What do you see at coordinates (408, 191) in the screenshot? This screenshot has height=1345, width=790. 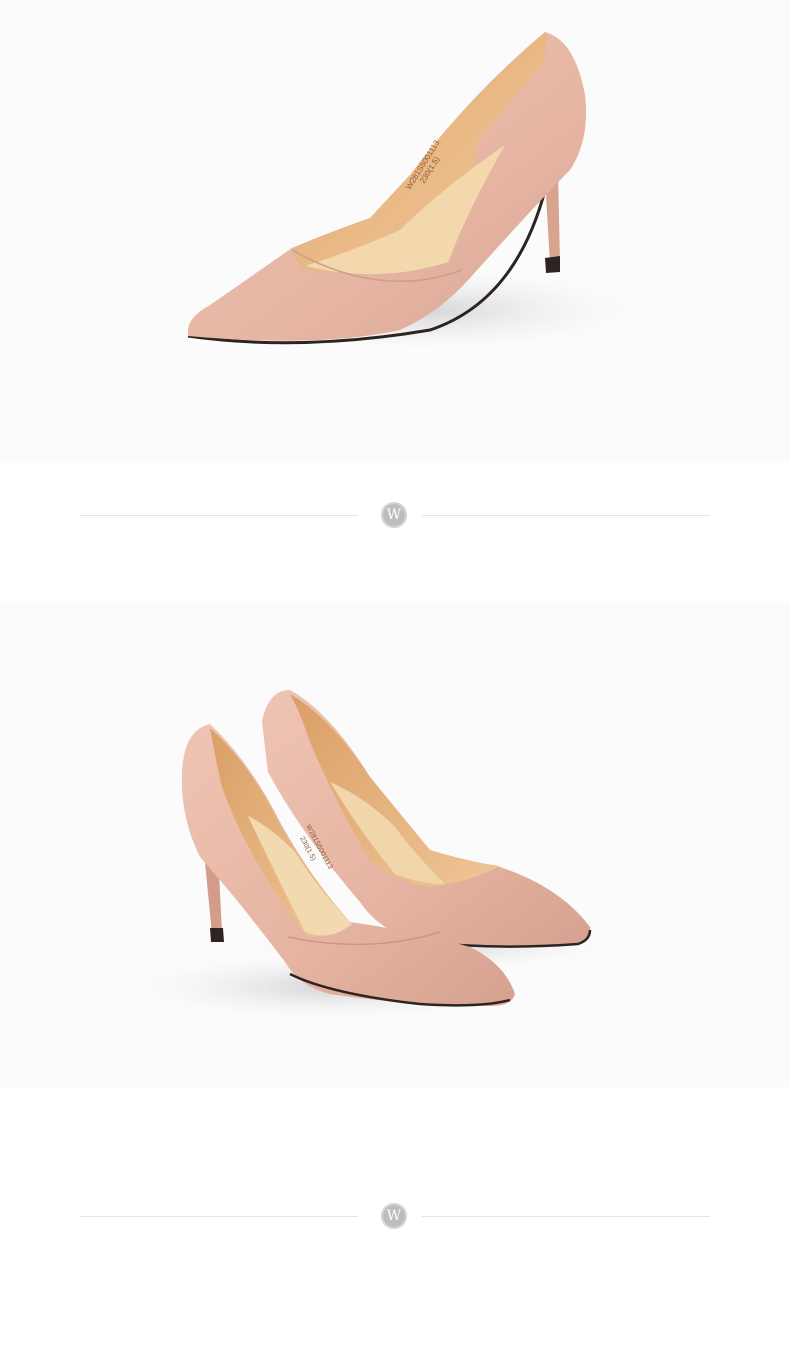 I see `single-shoe-illustration: W281S5001113 230(1.5)` at bounding box center [408, 191].